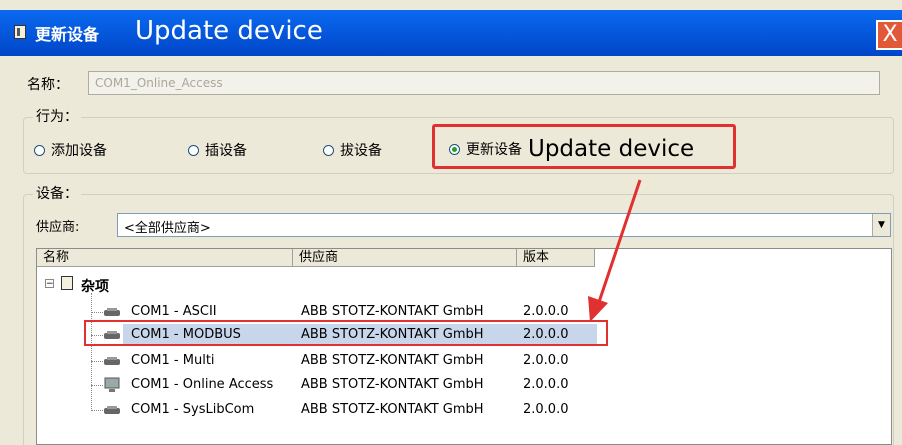 This screenshot has height=445, width=902. Describe the element at coordinates (405, 258) in the screenshot. I see `column-header-vendor: 供应商` at that location.